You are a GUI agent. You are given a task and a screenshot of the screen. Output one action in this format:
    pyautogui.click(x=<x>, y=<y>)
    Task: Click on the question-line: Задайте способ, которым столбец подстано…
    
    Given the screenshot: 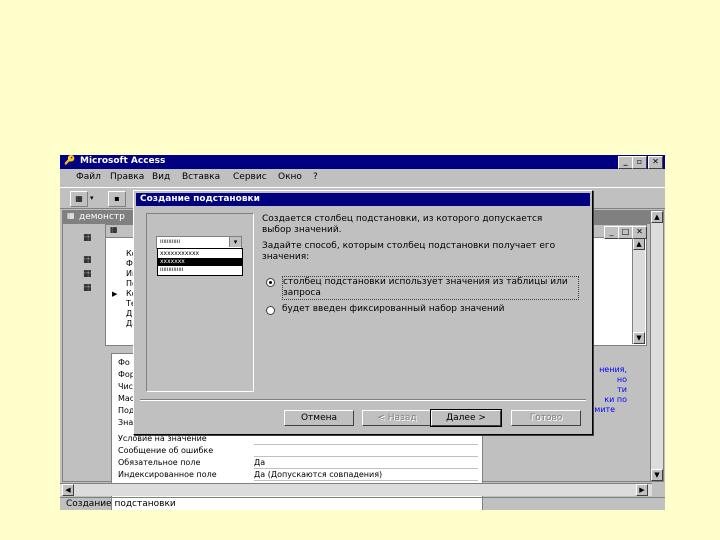 What is the action you would take?
    pyautogui.click(x=409, y=246)
    